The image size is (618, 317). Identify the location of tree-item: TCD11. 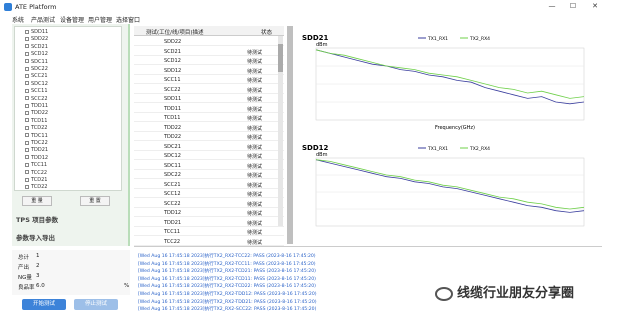
(36, 121).